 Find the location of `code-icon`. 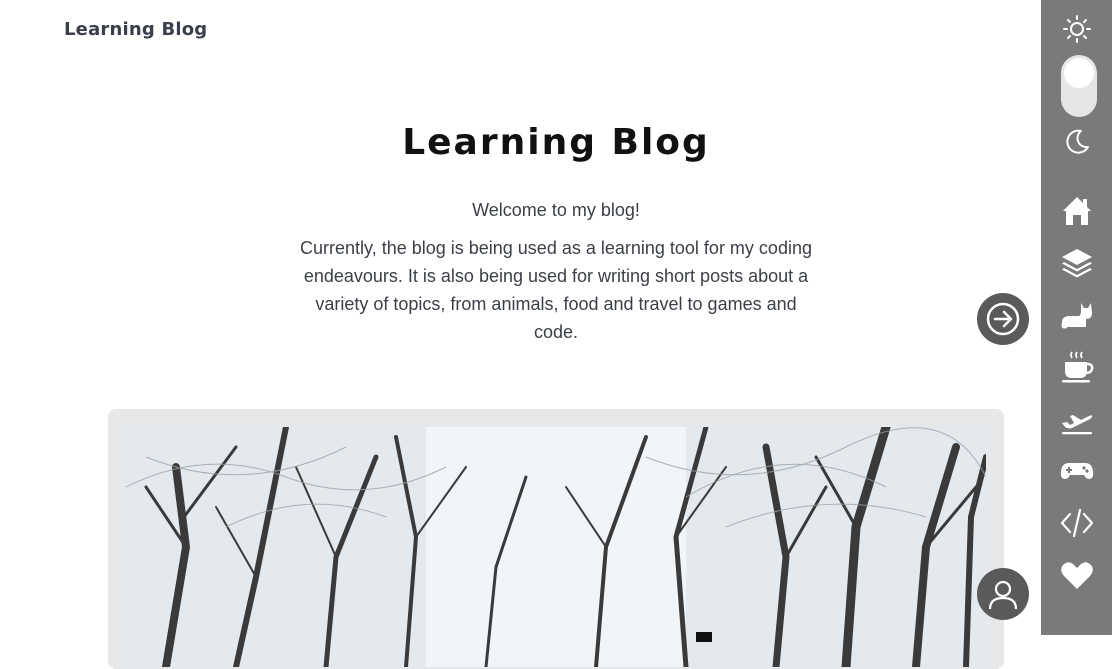

code-icon is located at coordinates (1077, 523).